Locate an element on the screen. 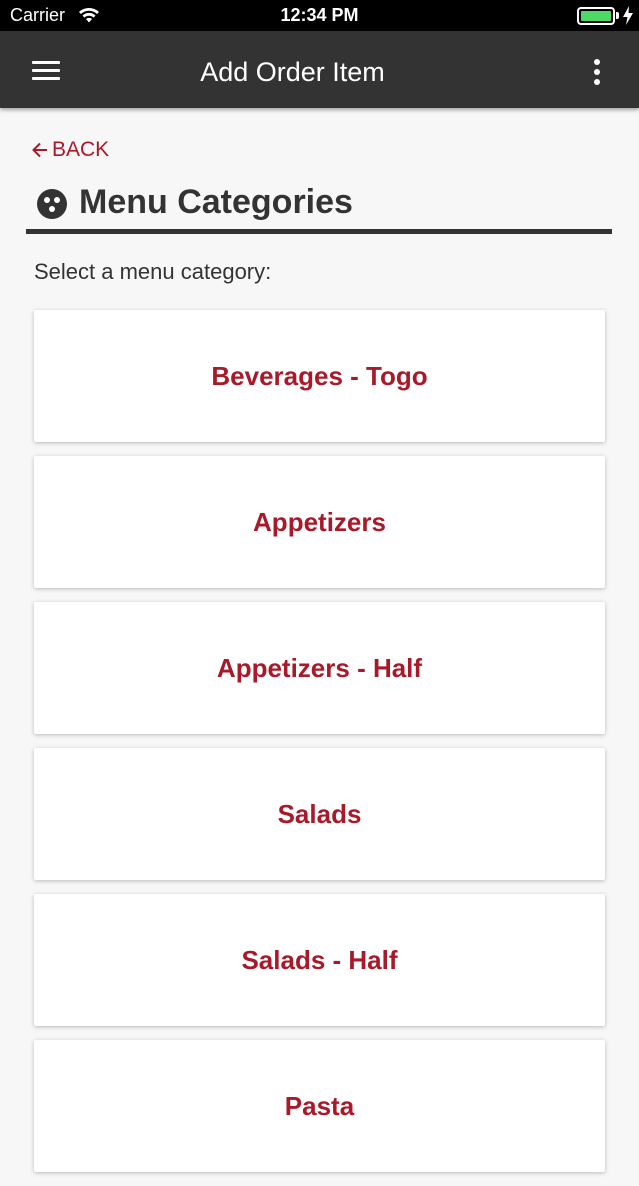  category-label: Salads is located at coordinates (319, 813).